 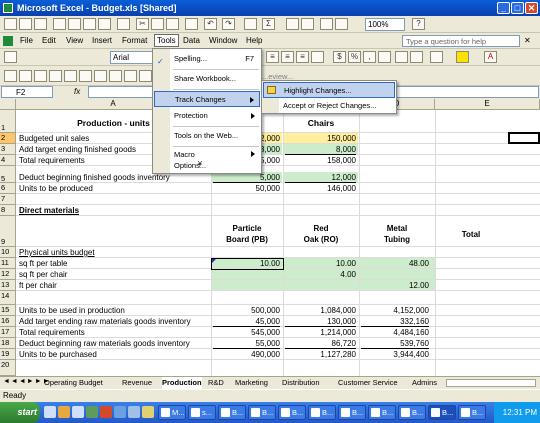 I want to click on close-workbook-icon: ✕, so click(x=527, y=40).